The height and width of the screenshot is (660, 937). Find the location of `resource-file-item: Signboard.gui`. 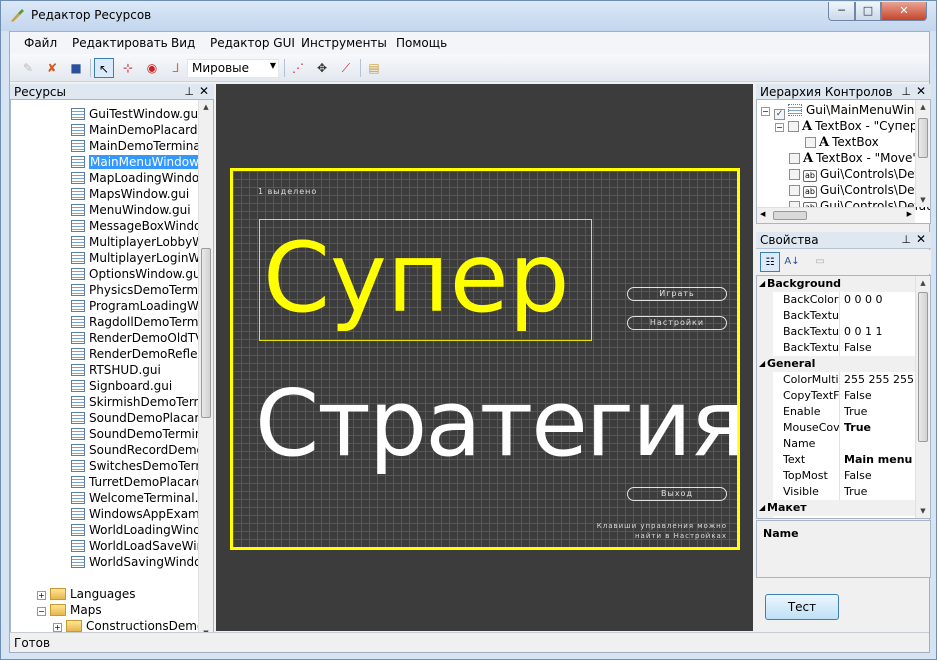

resource-file-item: Signboard.gui is located at coordinates (121, 386).